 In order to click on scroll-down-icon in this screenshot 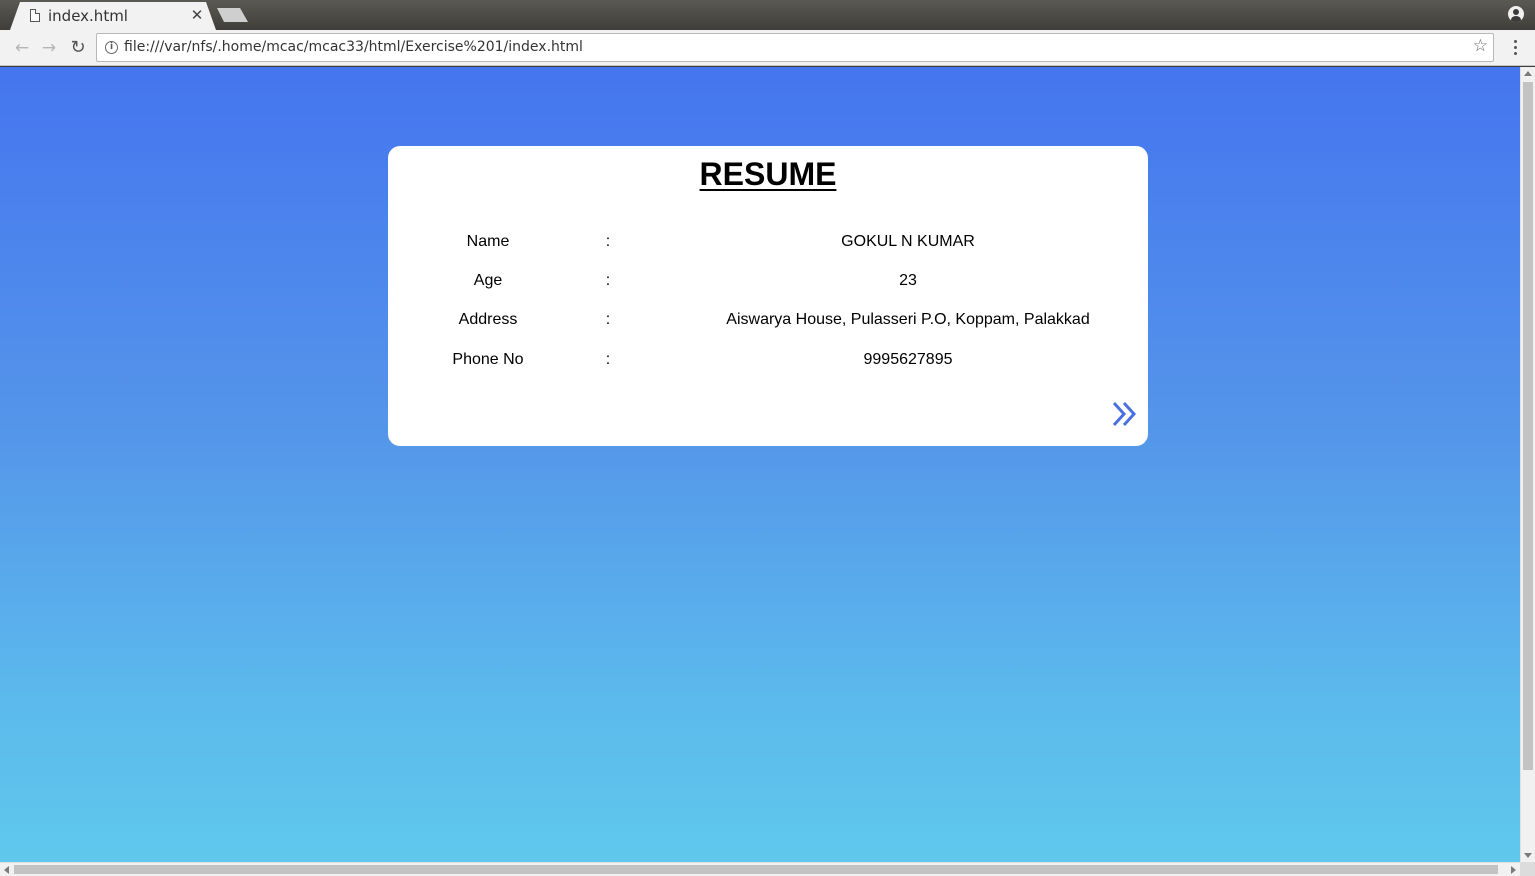, I will do `click(1528, 855)`.